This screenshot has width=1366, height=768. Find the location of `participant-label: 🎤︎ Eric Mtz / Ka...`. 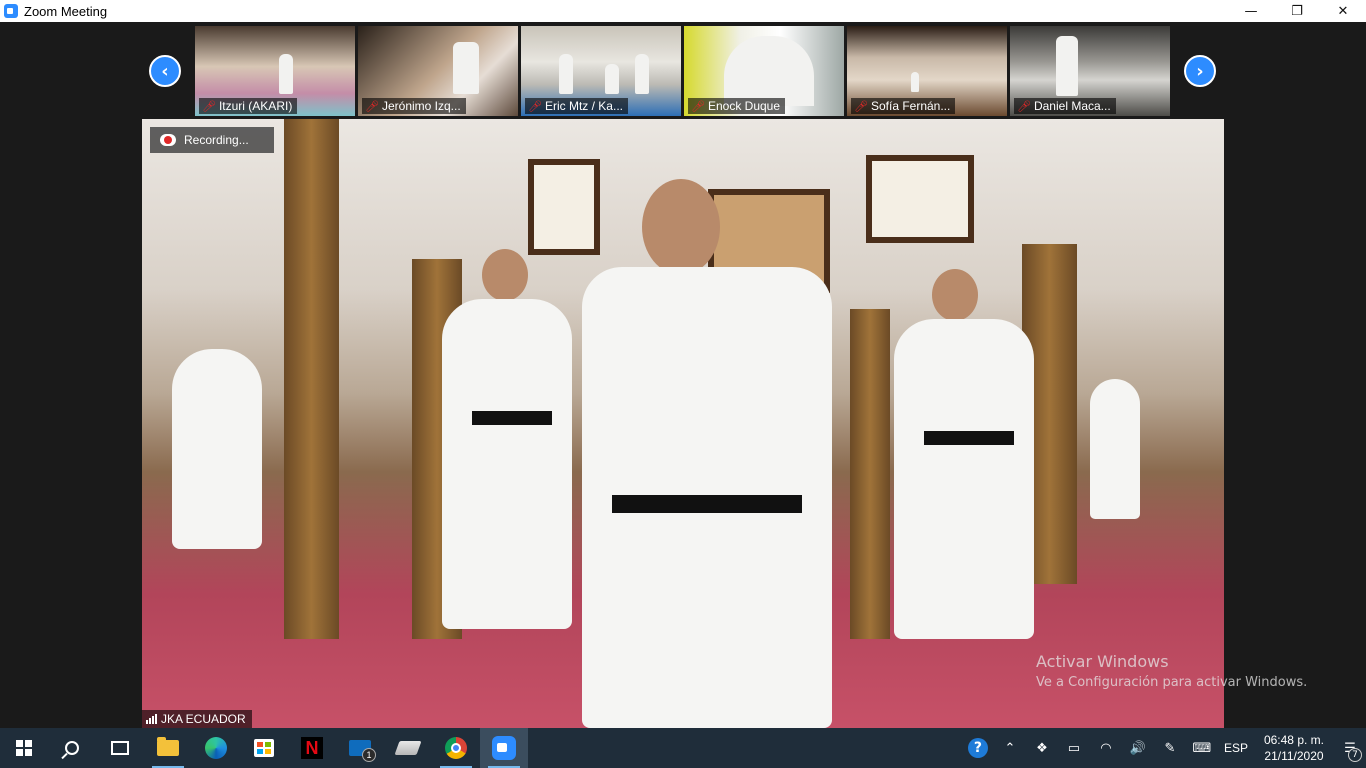

participant-label: 🎤︎ Eric Mtz / Ka... is located at coordinates (576, 106).